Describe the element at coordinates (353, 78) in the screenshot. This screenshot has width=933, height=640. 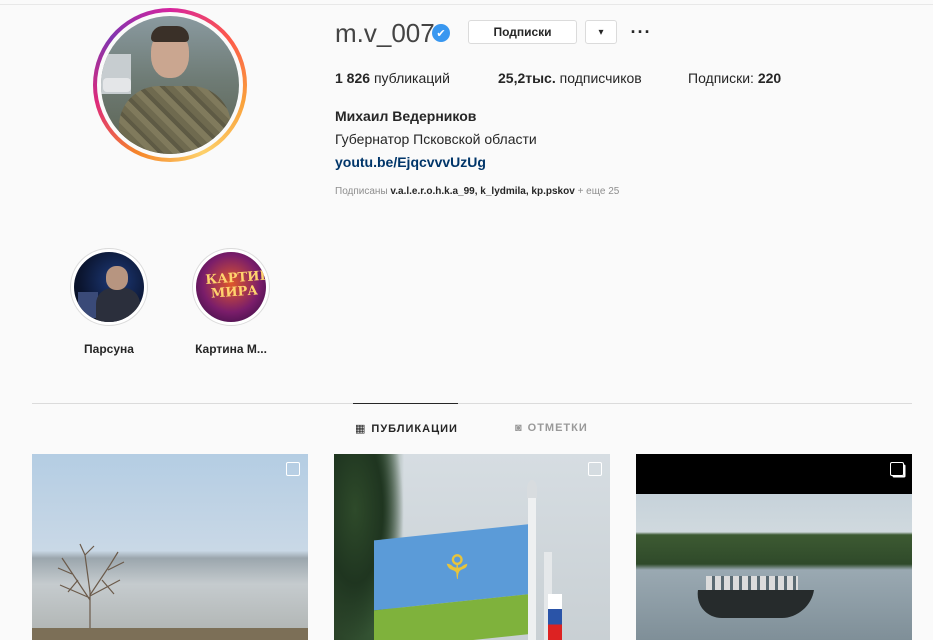
I see `posts-count: 1 826` at that location.